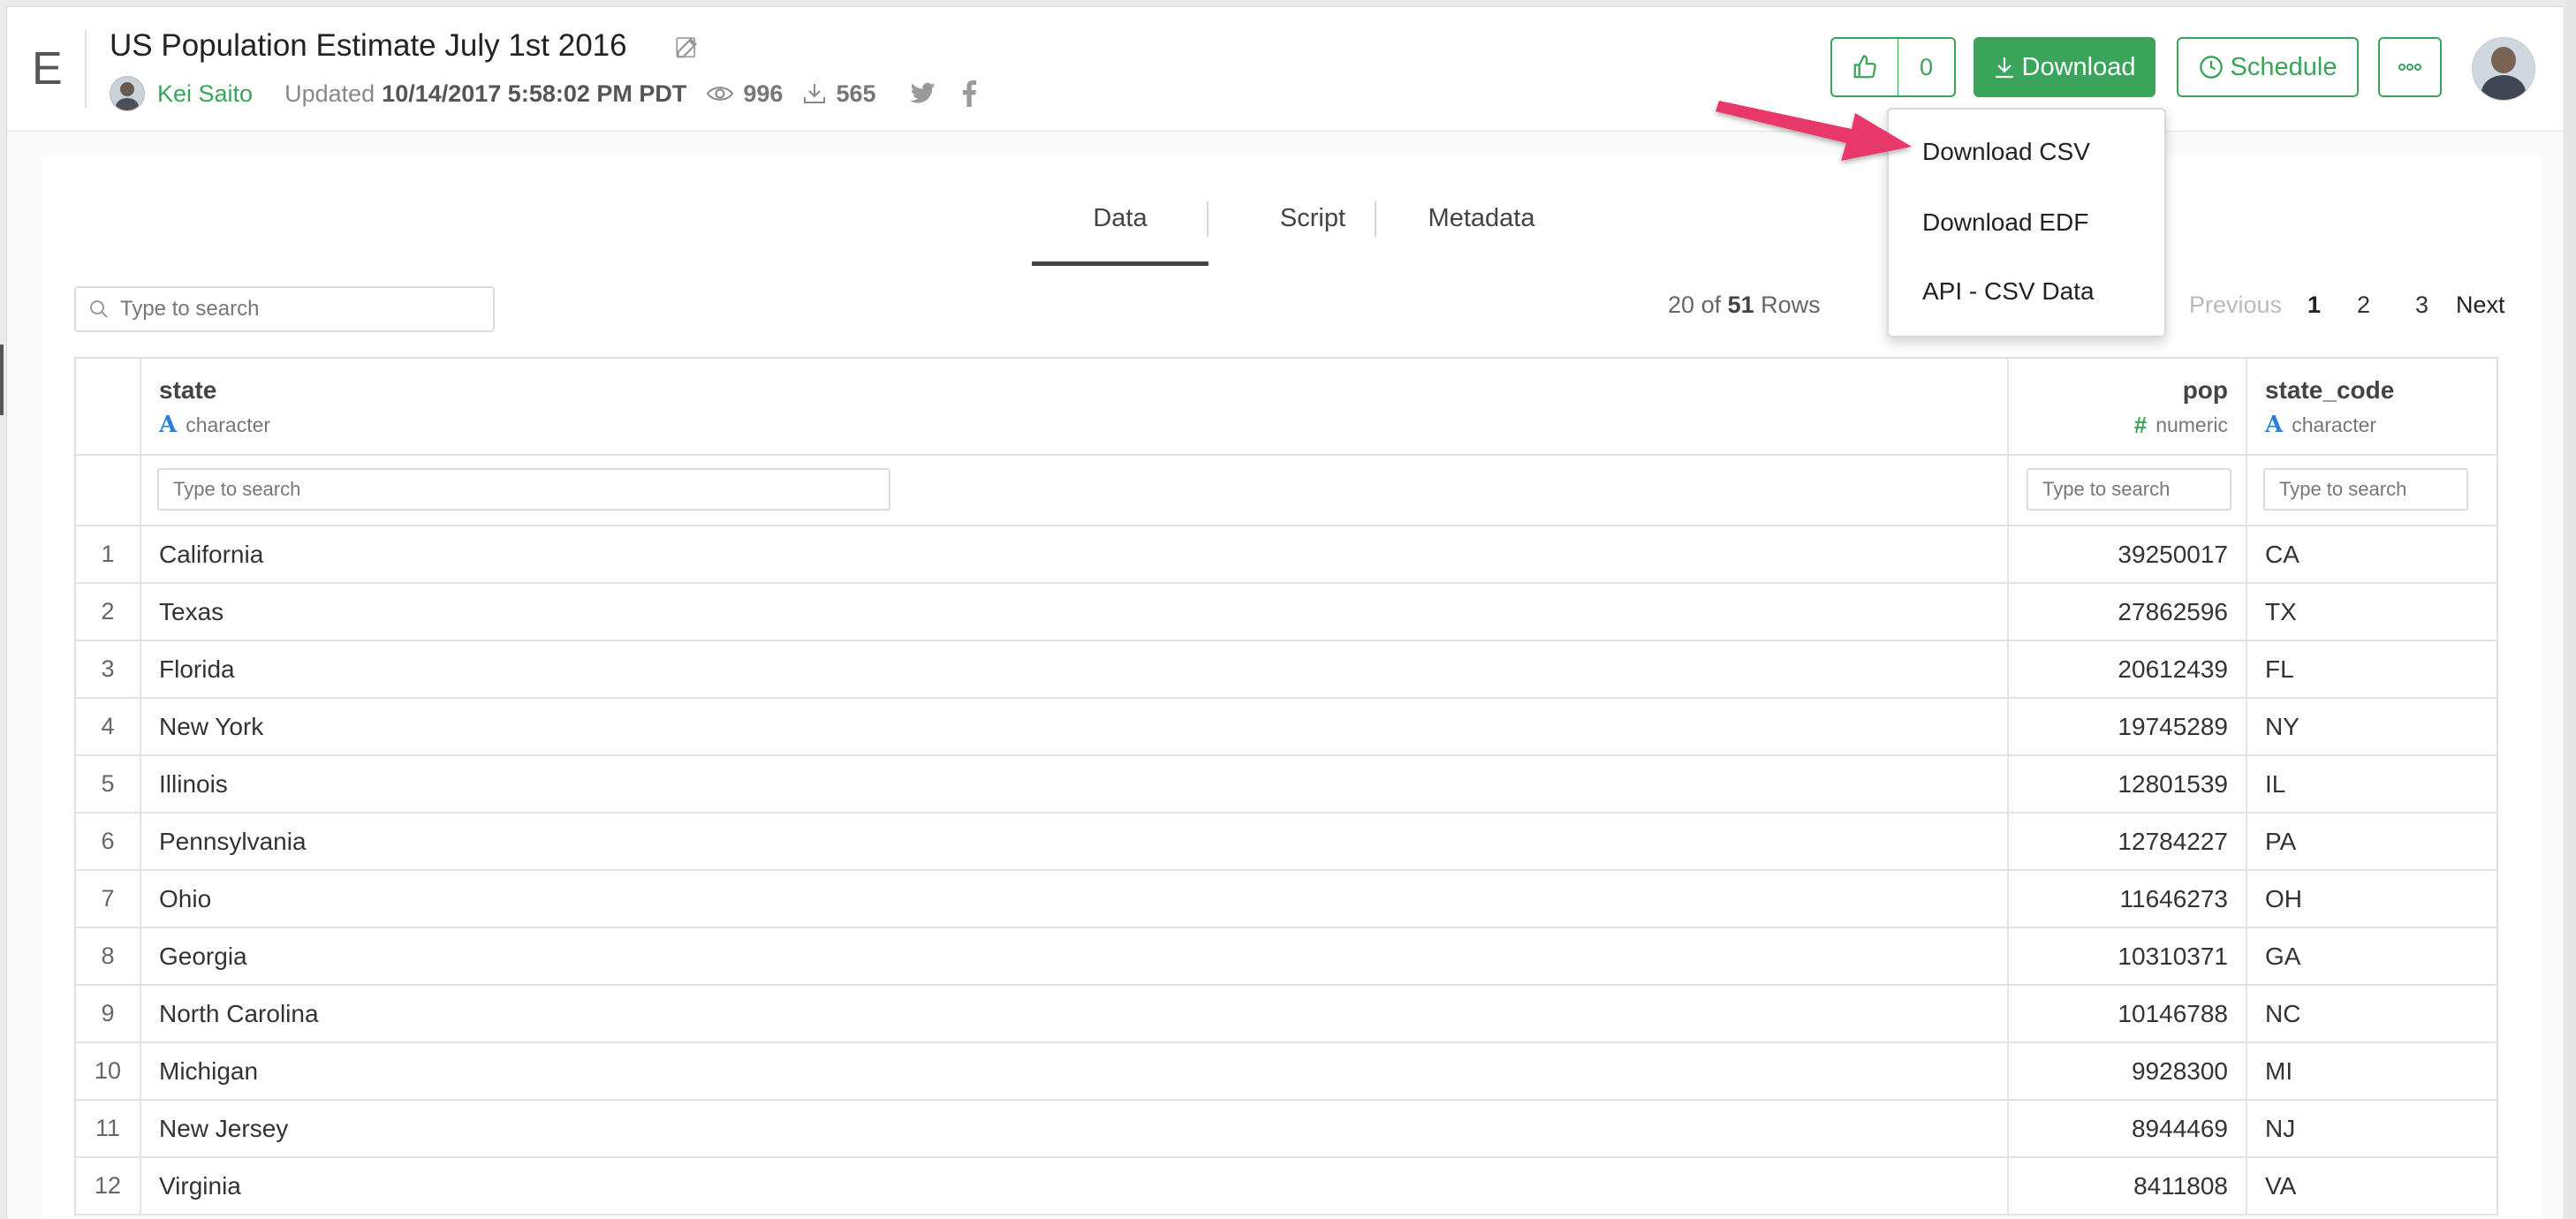  Describe the element at coordinates (2173, 611) in the screenshot. I see `pop-cell: 27862596` at that location.